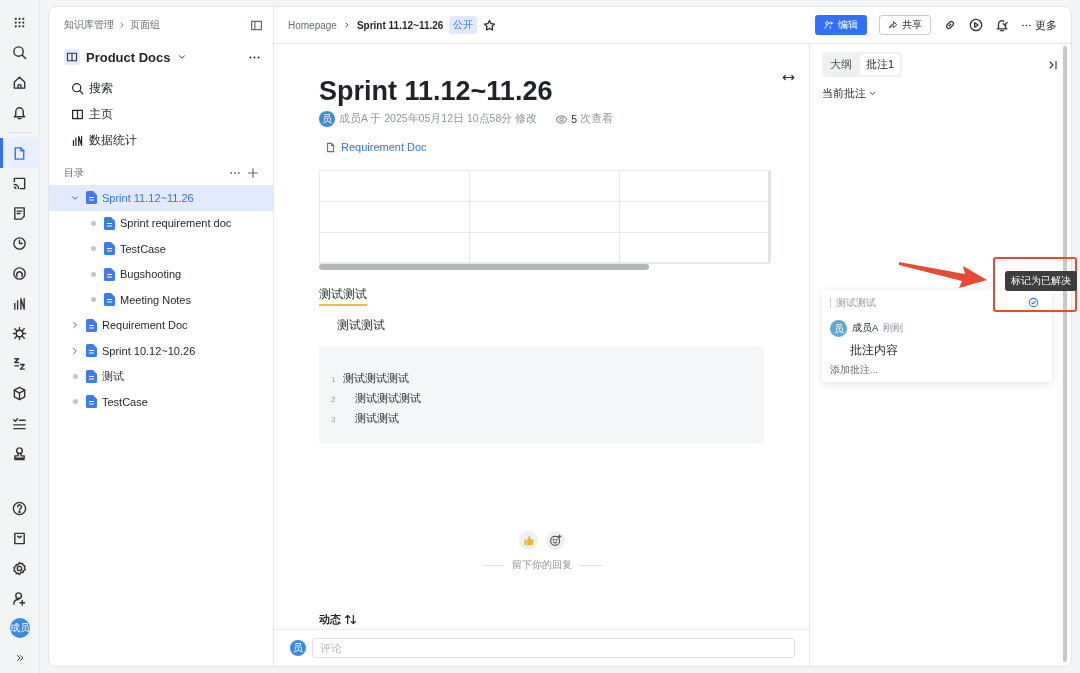 Image resolution: width=1080 pixels, height=673 pixels. What do you see at coordinates (893, 25) in the screenshot?
I see `share-icon` at bounding box center [893, 25].